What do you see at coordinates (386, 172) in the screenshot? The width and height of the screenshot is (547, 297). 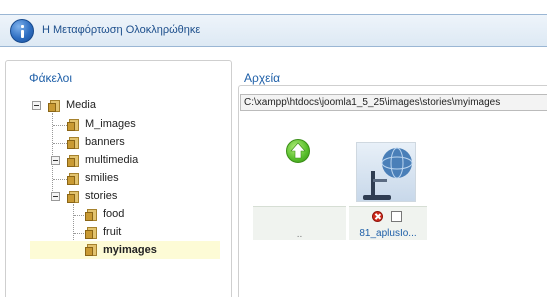 I see `image-thumbnail` at bounding box center [386, 172].